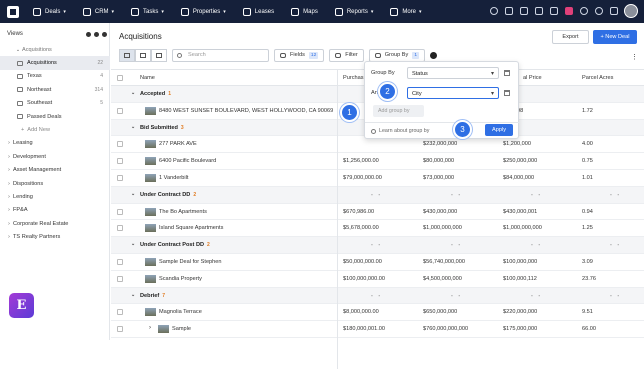 The height and width of the screenshot is (369, 644). I want to click on apply-button: Apply, so click(499, 130).